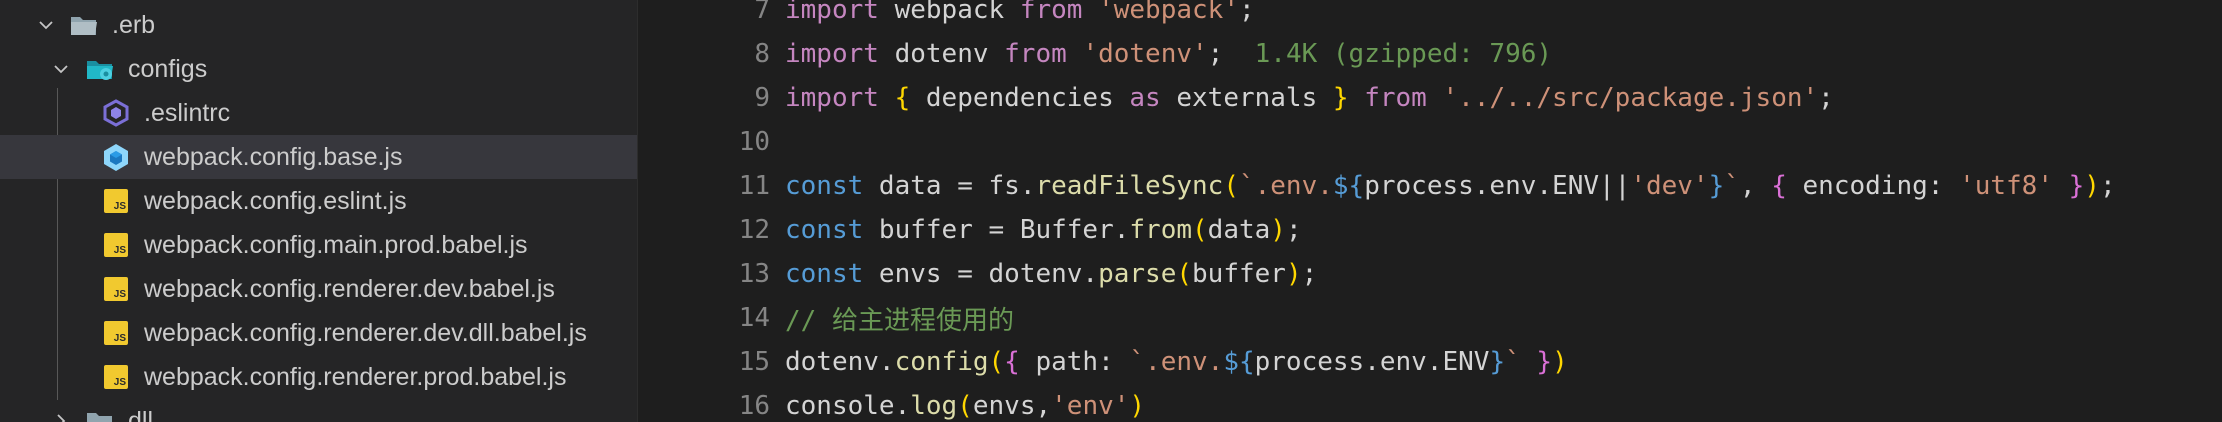 Image resolution: width=2222 pixels, height=422 pixels. I want to click on tree-item-label: .eslintrc, so click(187, 112).